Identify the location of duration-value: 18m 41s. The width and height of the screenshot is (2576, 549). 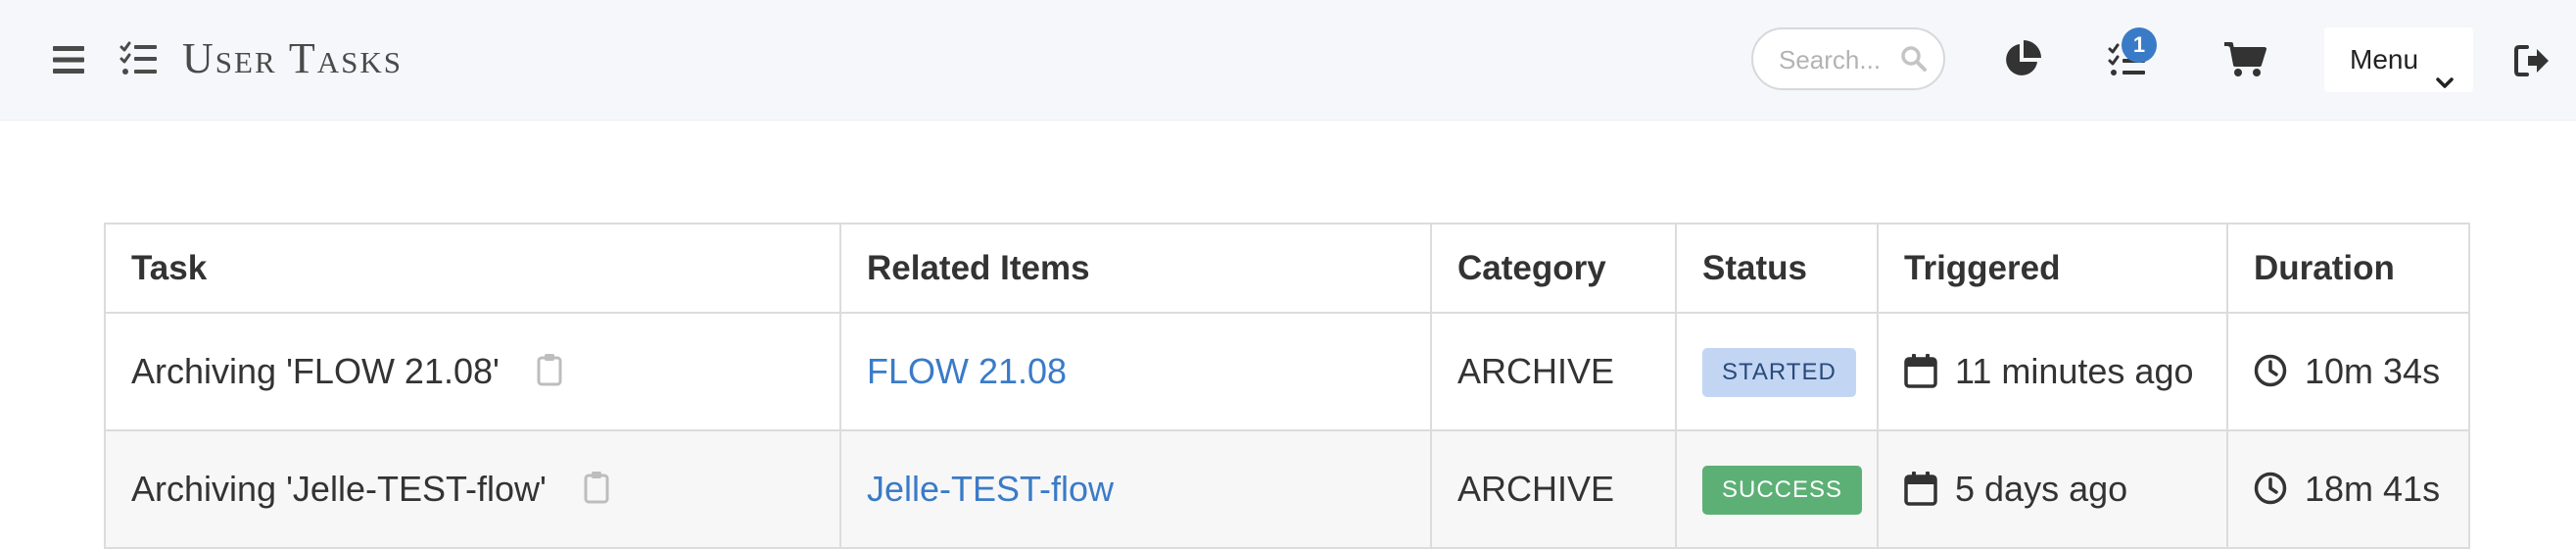
(2373, 489).